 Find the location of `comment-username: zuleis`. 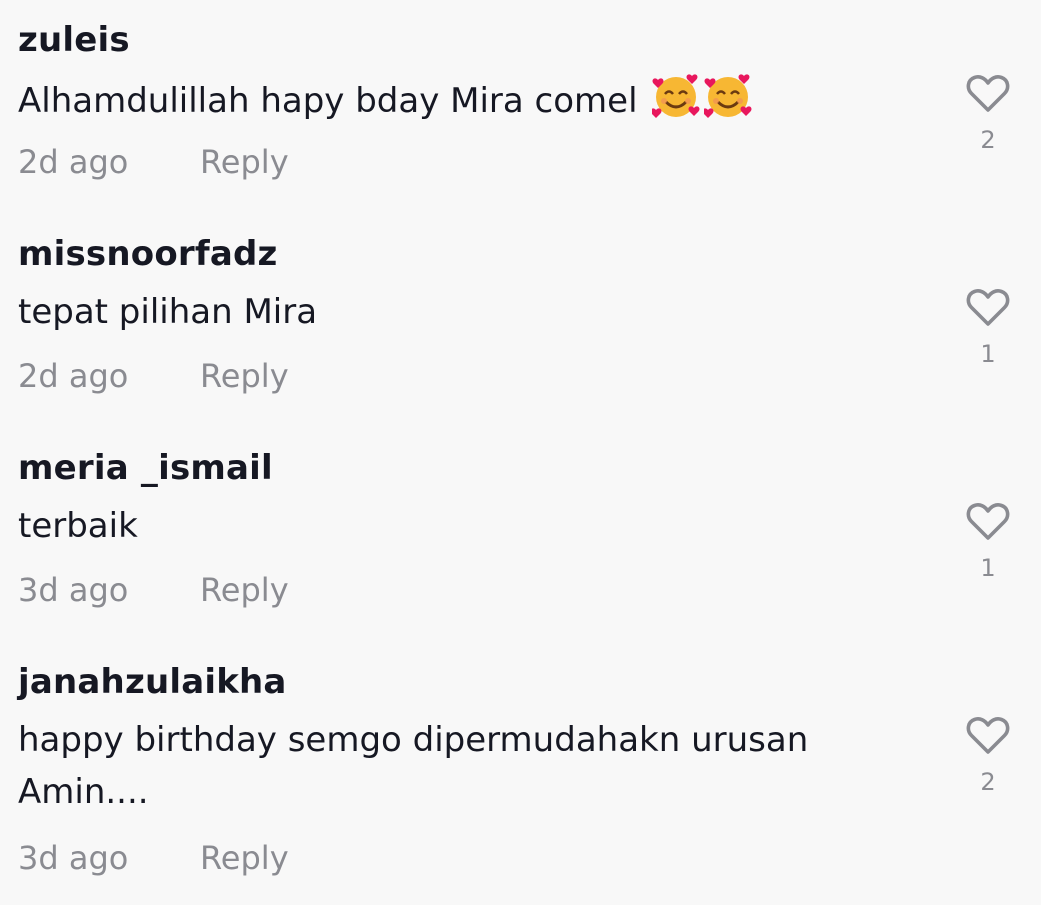

comment-username: zuleis is located at coordinates (74, 40).